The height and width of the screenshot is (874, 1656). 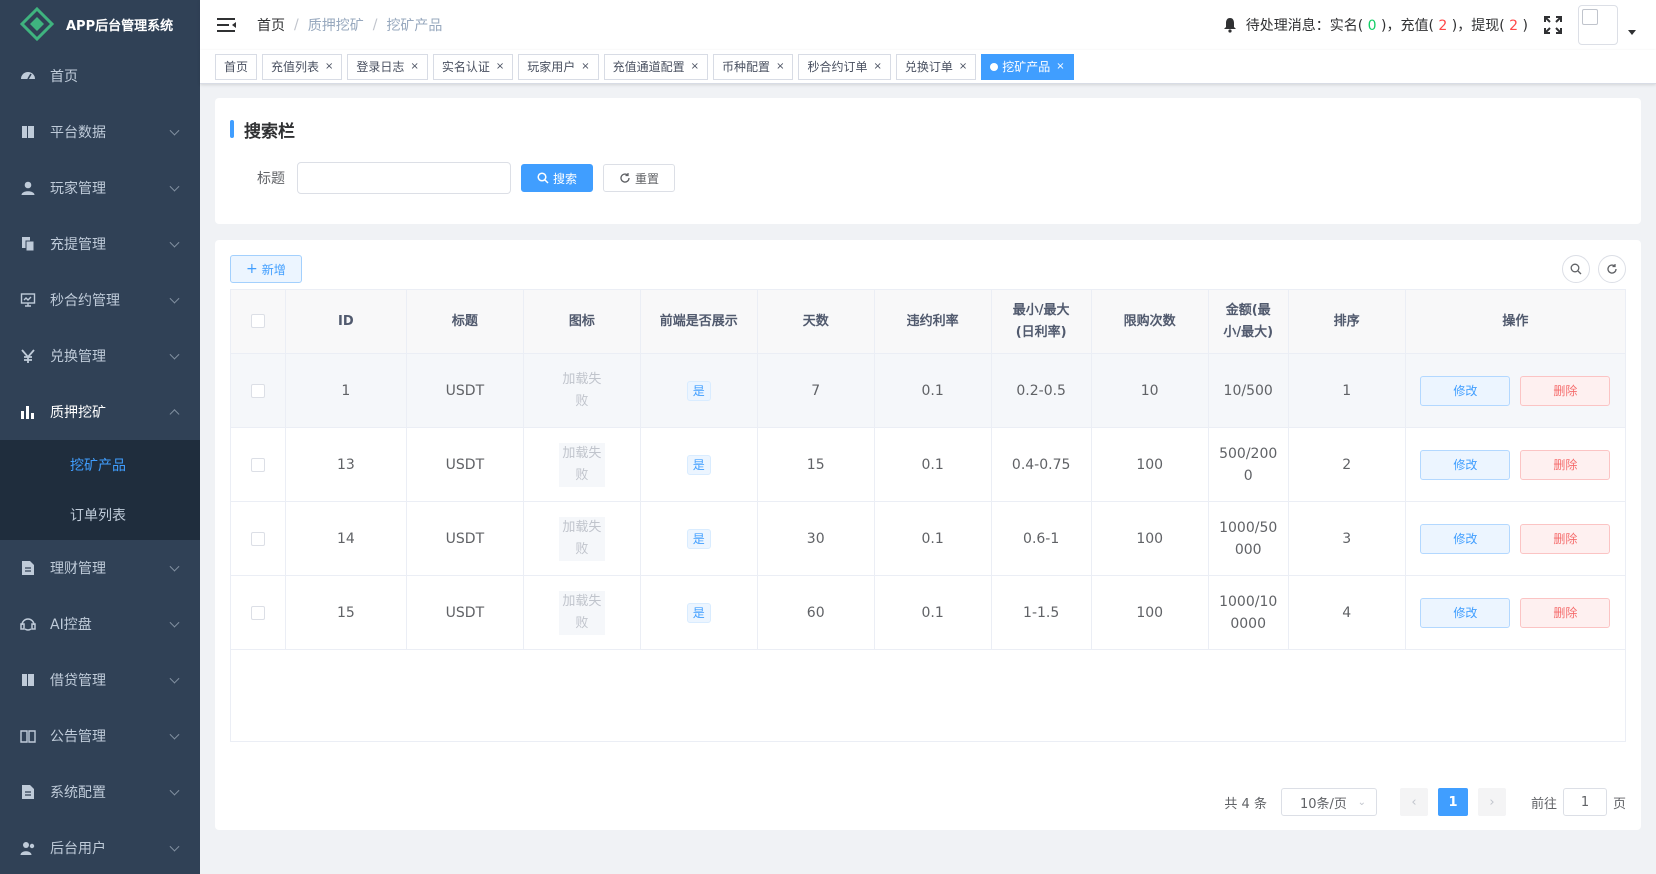 What do you see at coordinates (302, 66) in the screenshot?
I see `tag-item: 充值列表 ×` at bounding box center [302, 66].